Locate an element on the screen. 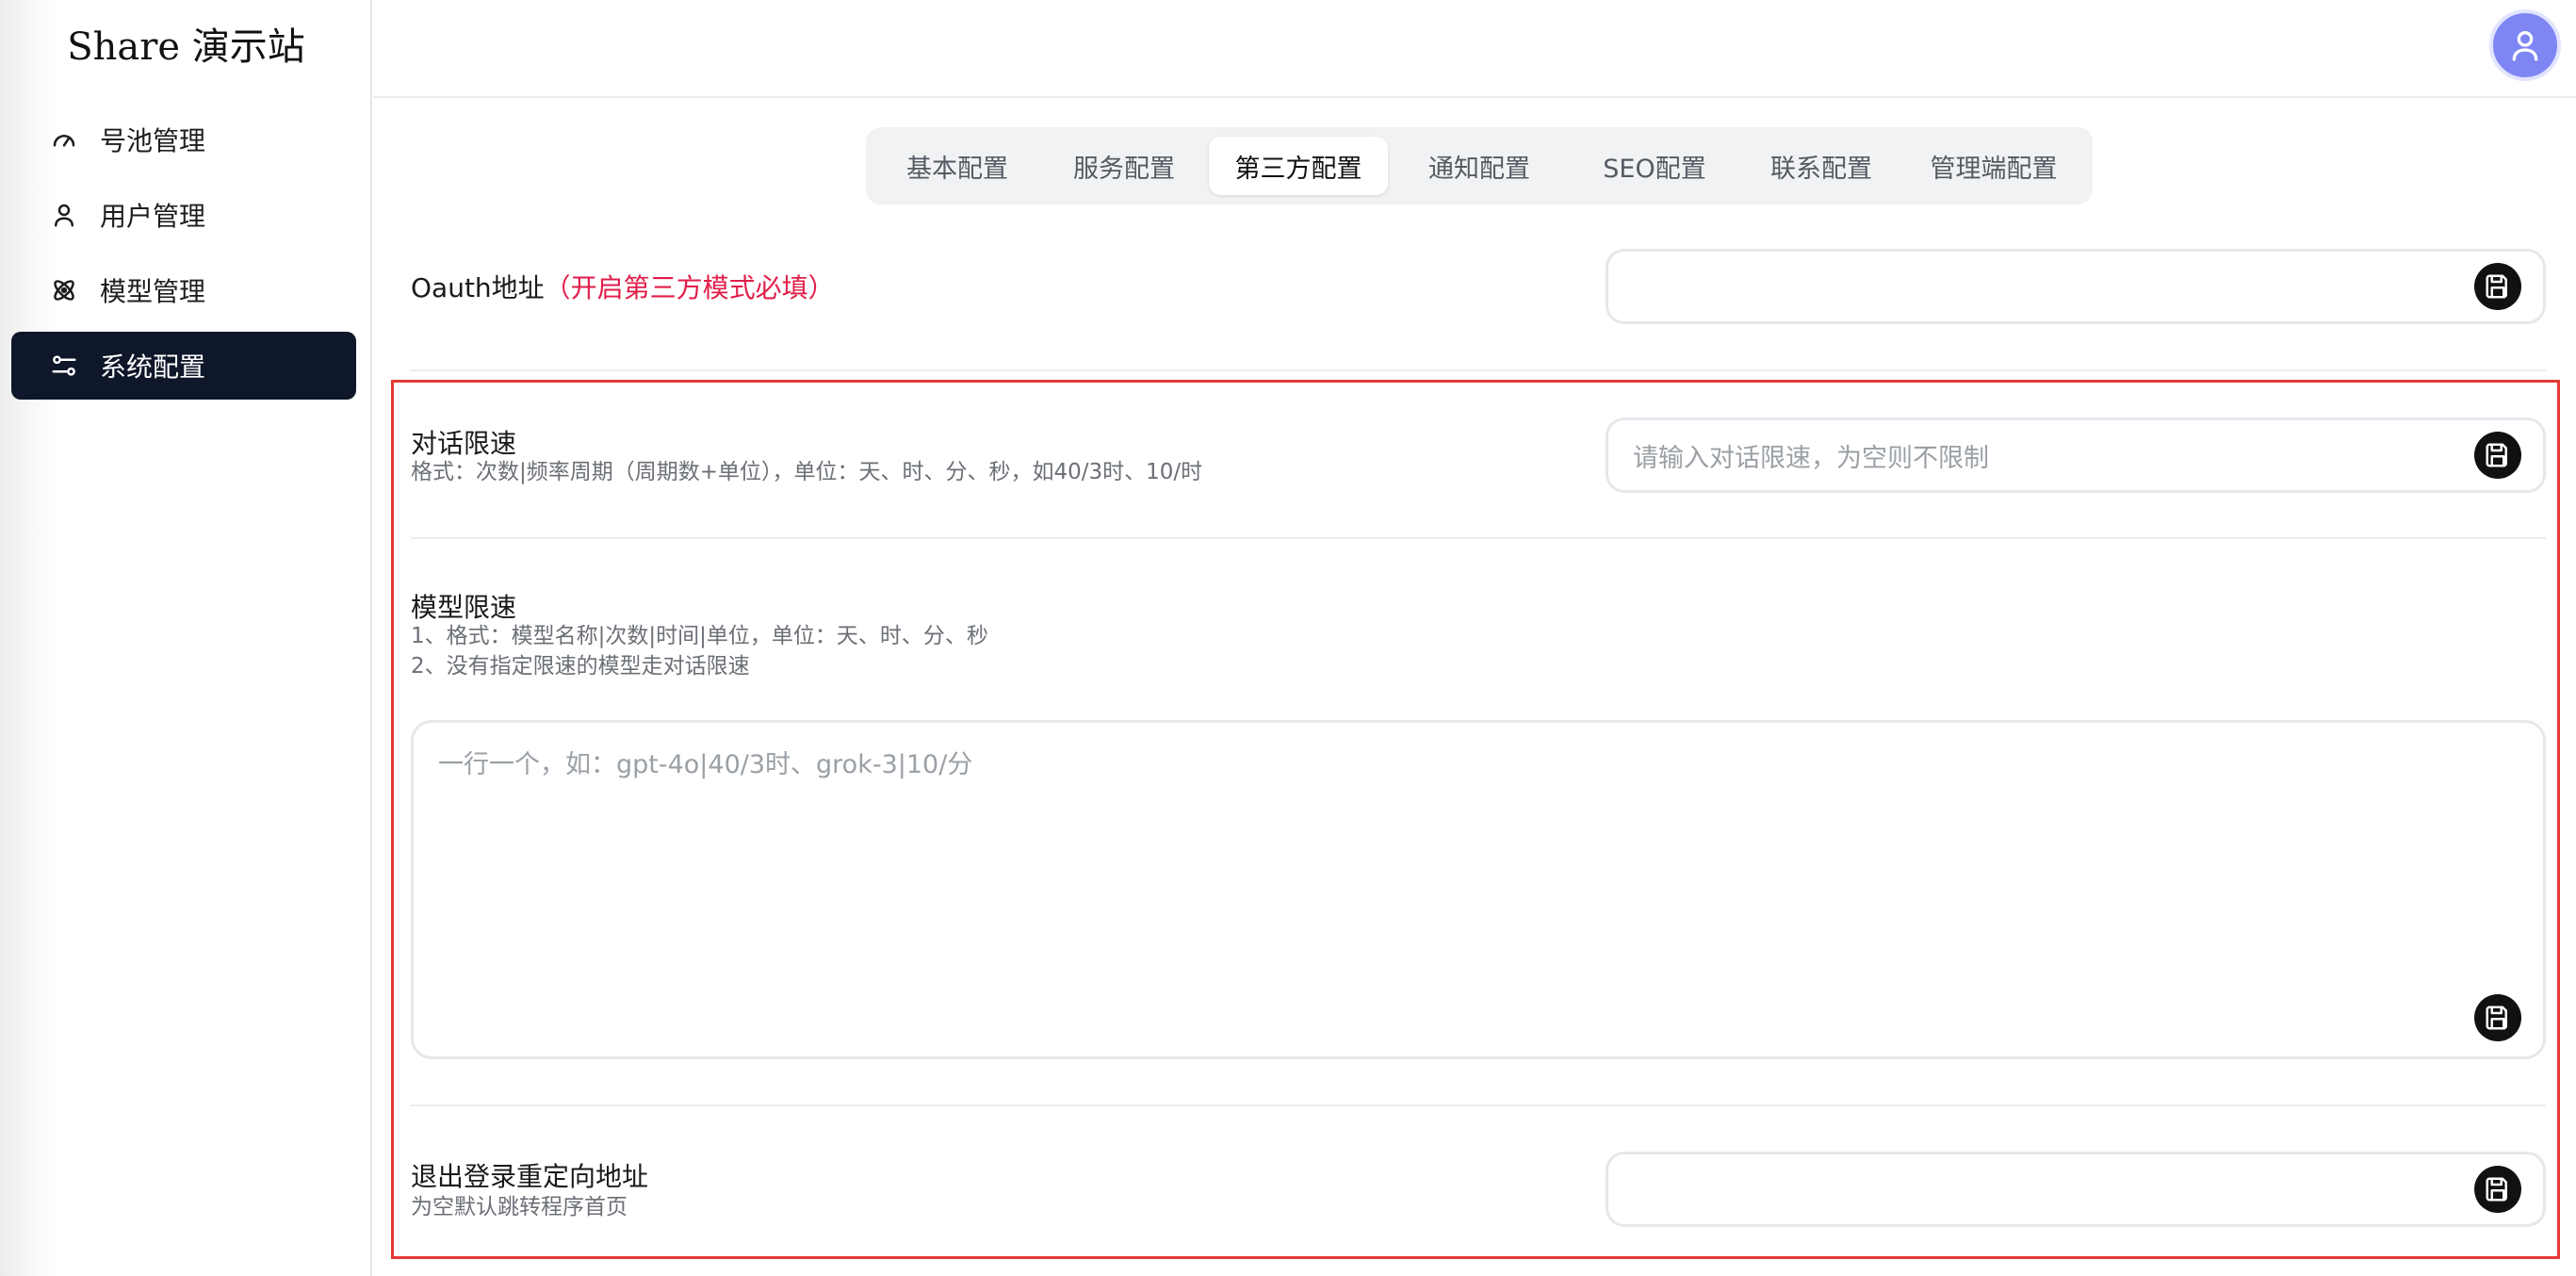  sliders-icon is located at coordinates (64, 366).